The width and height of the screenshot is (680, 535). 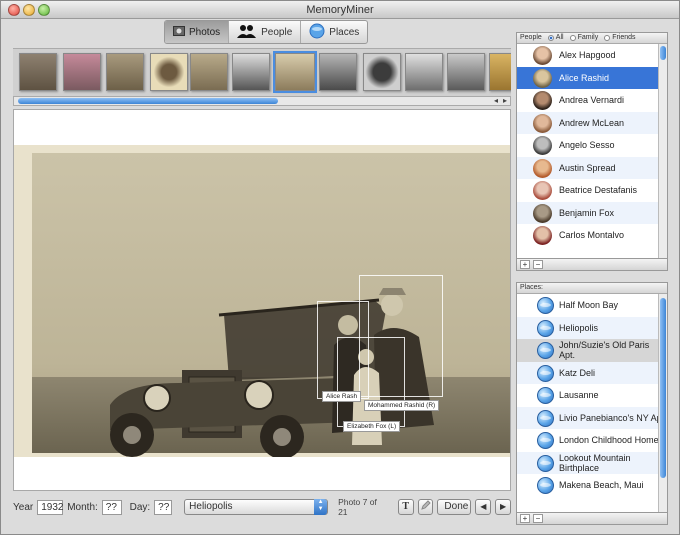 What do you see at coordinates (295, 72) in the screenshot?
I see `photo-thumbnail-selected` at bounding box center [295, 72].